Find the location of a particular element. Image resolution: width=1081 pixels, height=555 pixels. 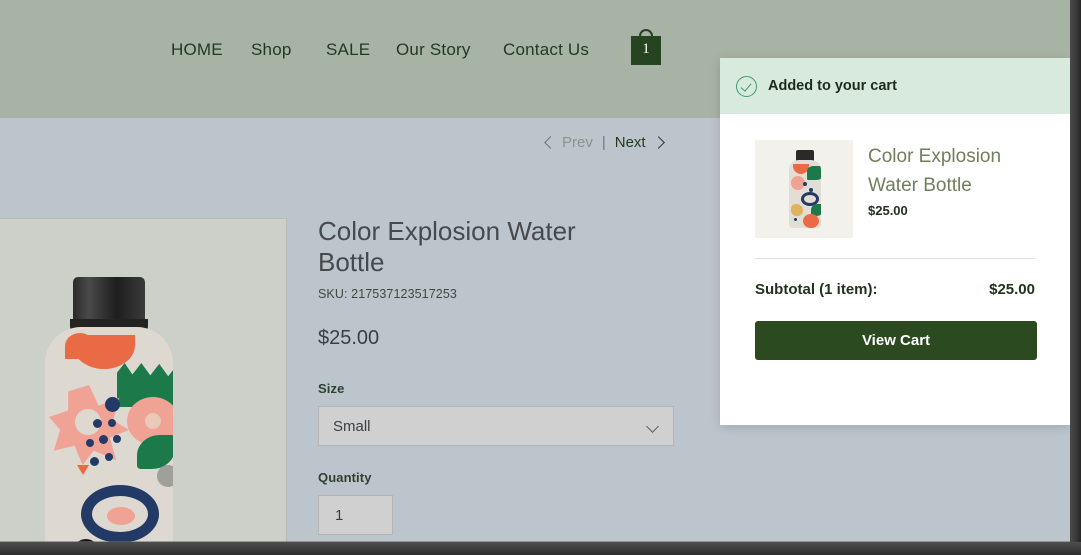

cart-divider is located at coordinates (895, 258).